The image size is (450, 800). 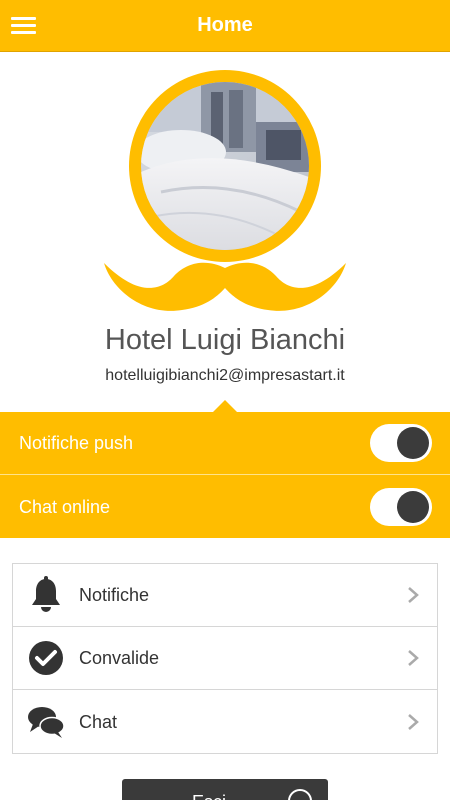 What do you see at coordinates (98, 722) in the screenshot?
I see `list-item-label: Chat` at bounding box center [98, 722].